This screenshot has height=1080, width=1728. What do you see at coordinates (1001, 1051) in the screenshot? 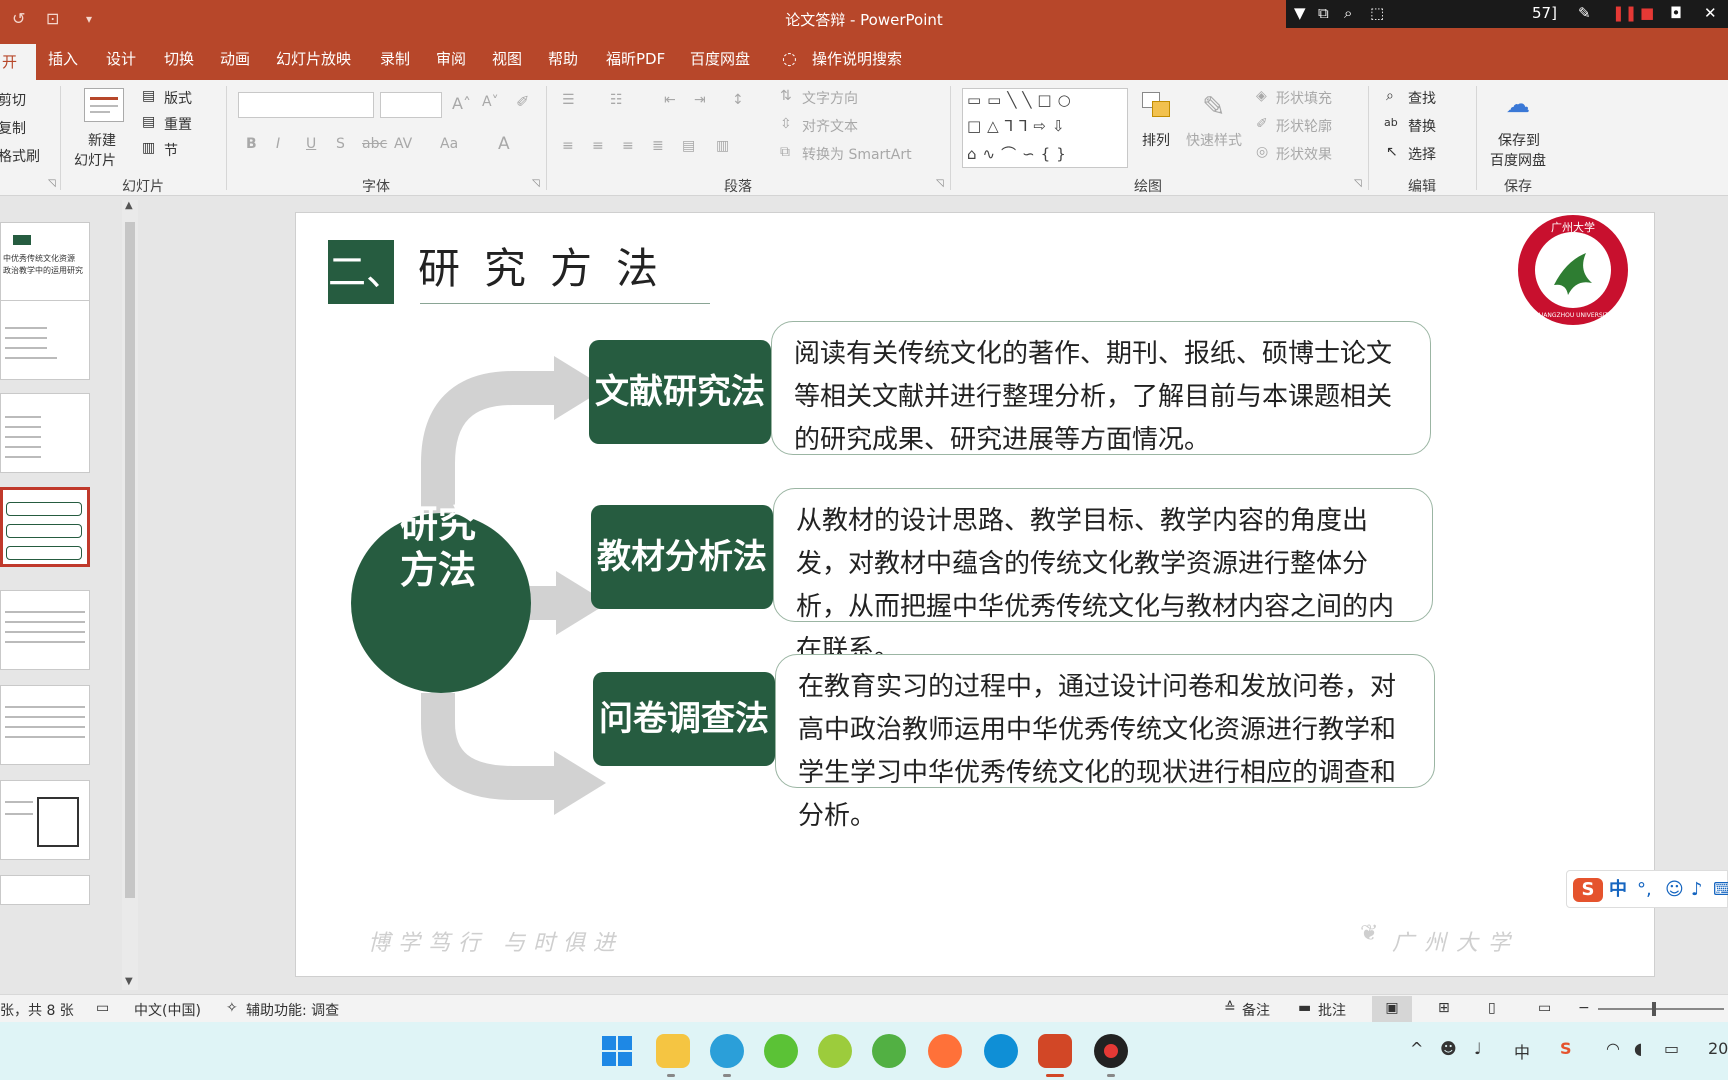
I see `edge-icon` at bounding box center [1001, 1051].